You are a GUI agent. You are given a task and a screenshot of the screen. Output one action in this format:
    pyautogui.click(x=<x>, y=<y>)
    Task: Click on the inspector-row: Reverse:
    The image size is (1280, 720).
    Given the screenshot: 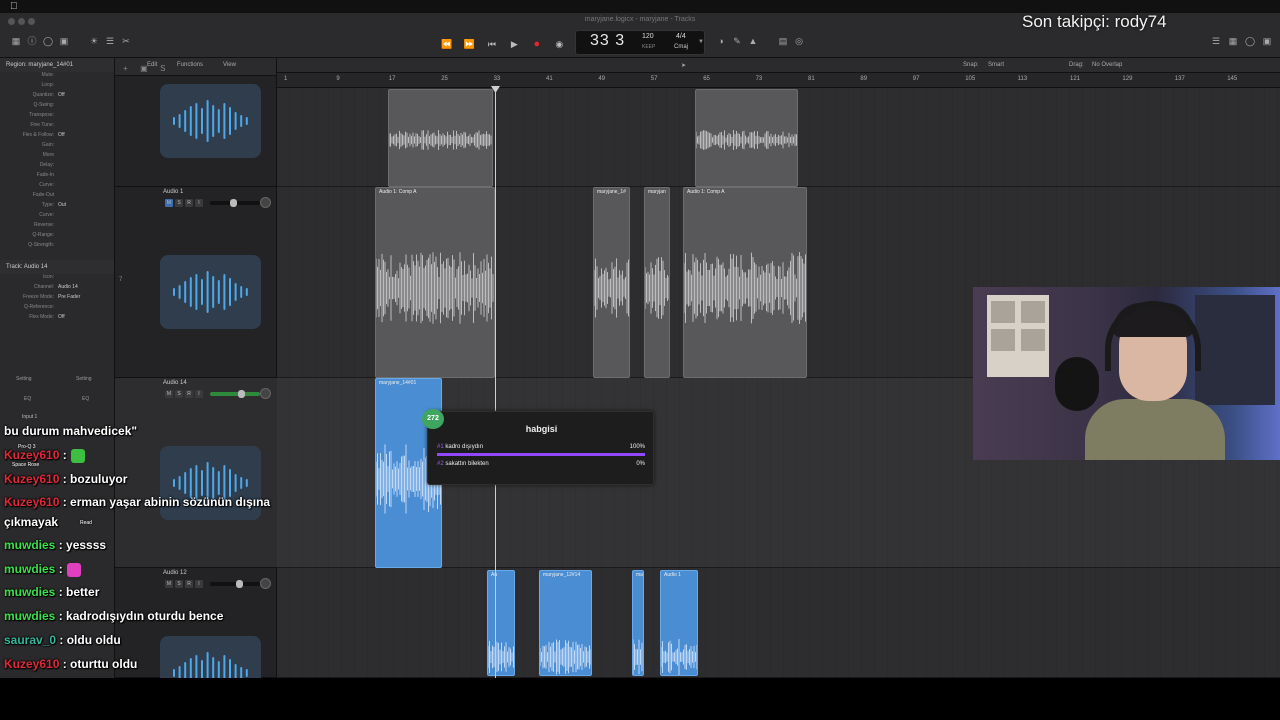 What is the action you would take?
    pyautogui.click(x=57, y=227)
    